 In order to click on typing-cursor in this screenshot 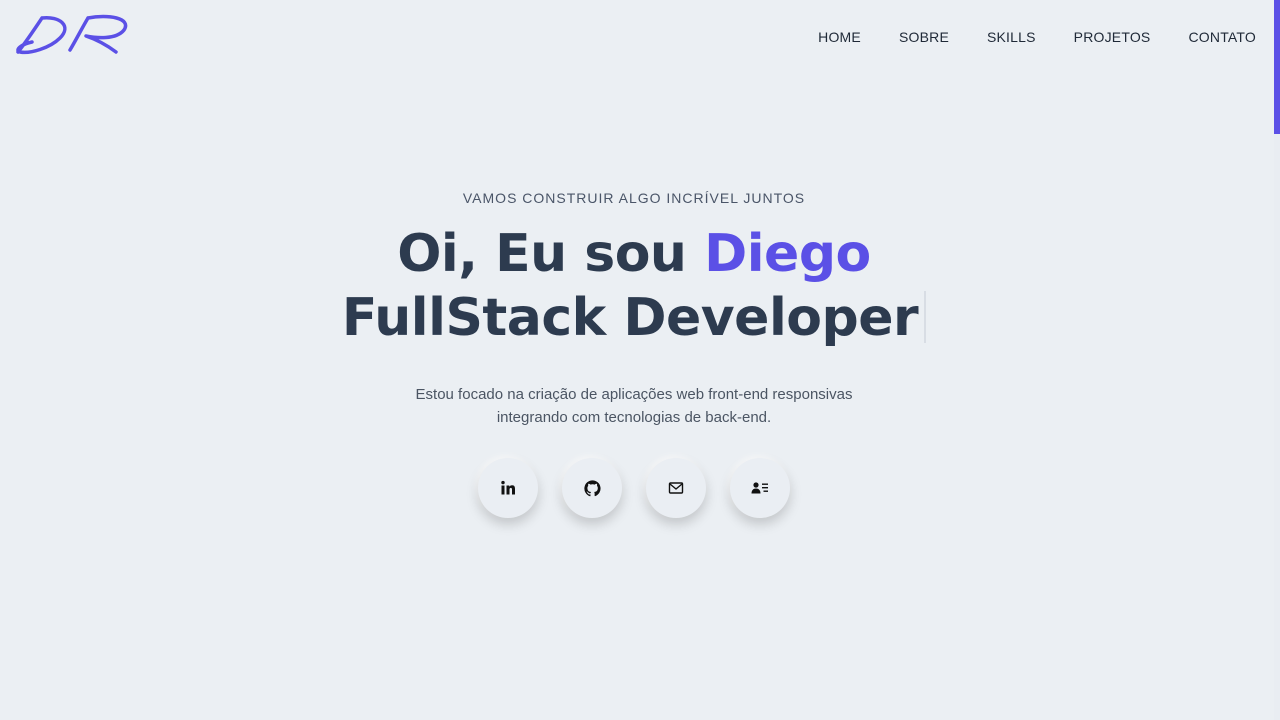, I will do `click(925, 317)`.